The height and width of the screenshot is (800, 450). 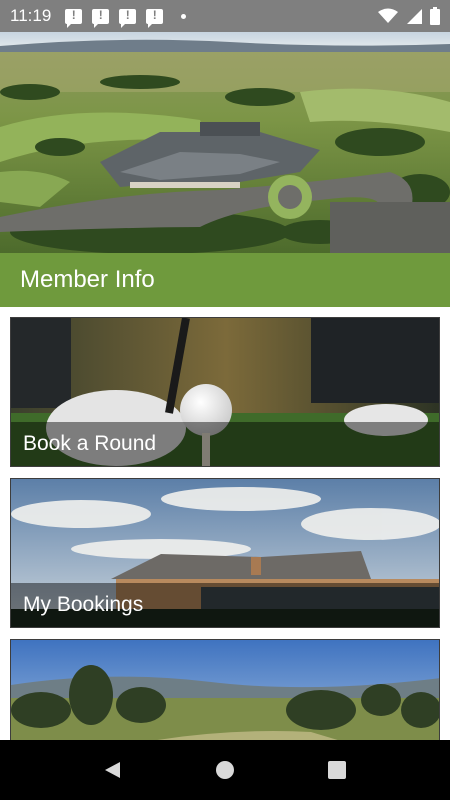 What do you see at coordinates (435, 16) in the screenshot?
I see `battery-icon` at bounding box center [435, 16].